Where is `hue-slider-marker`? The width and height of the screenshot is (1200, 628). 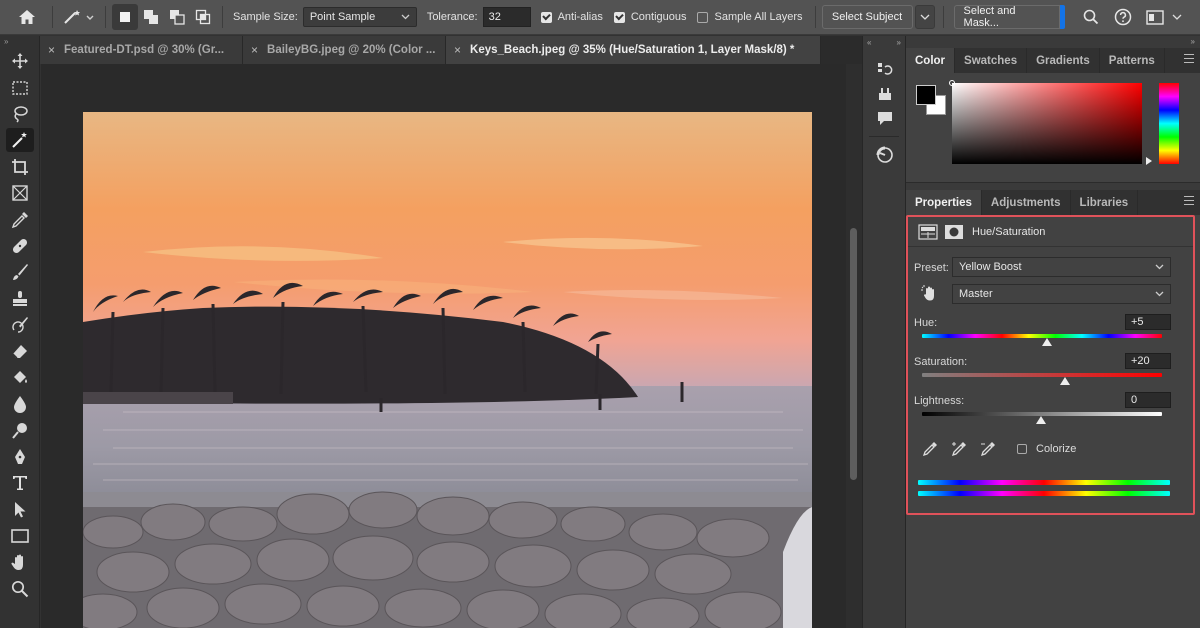 hue-slider-marker is located at coordinates (1149, 161).